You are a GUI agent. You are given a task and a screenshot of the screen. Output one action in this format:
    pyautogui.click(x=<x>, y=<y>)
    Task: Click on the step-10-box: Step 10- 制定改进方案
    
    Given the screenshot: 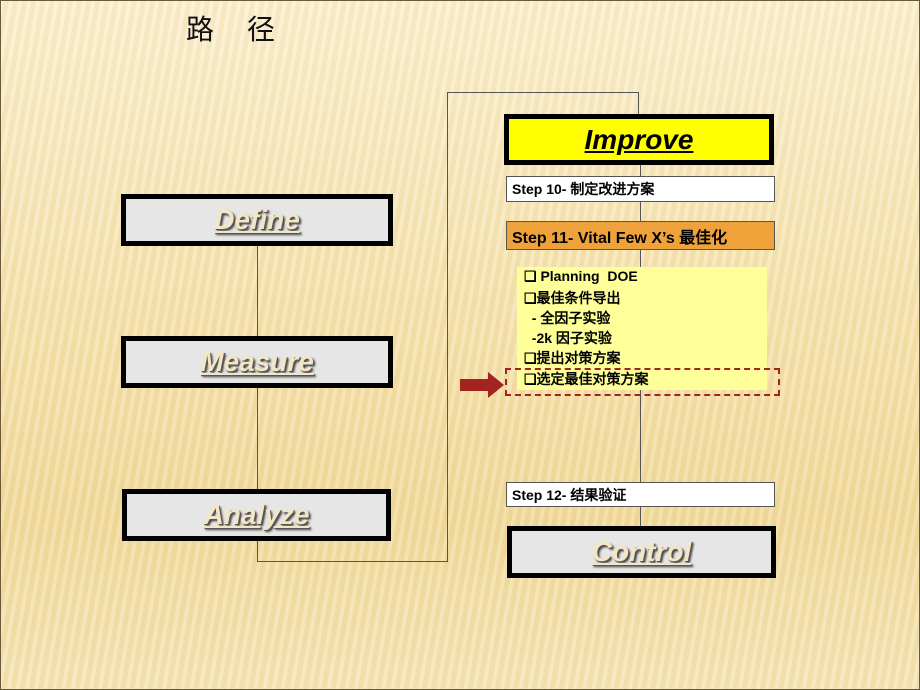 What is the action you would take?
    pyautogui.click(x=640, y=189)
    